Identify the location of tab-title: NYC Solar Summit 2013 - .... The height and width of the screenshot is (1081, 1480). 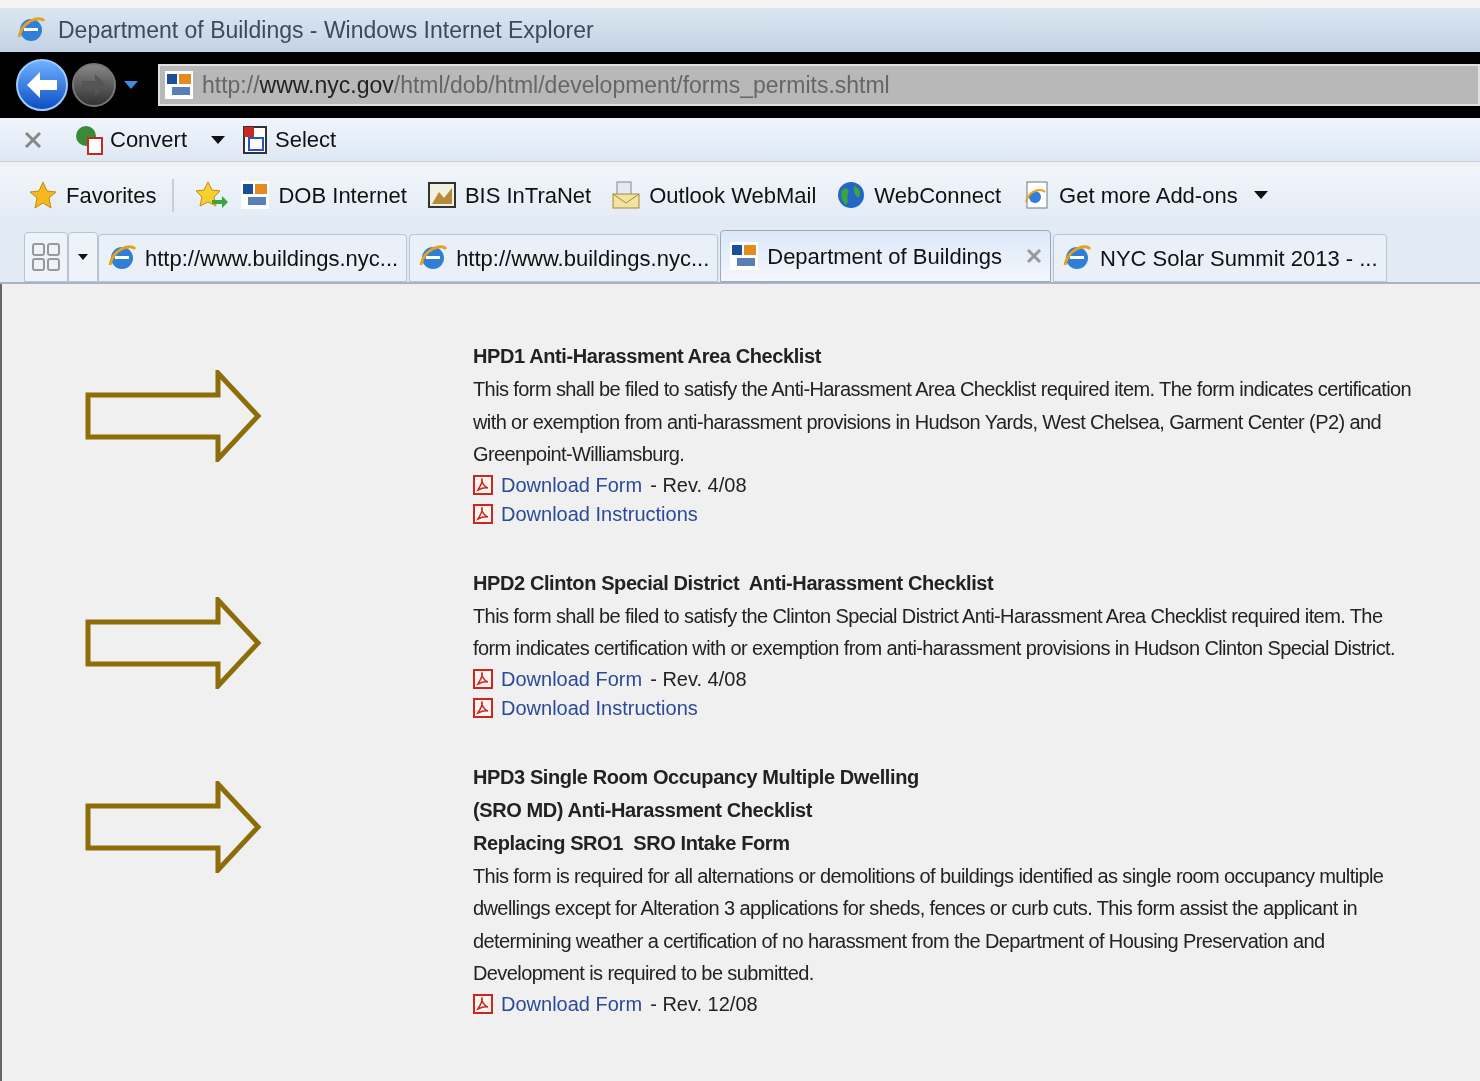
(1239, 258).